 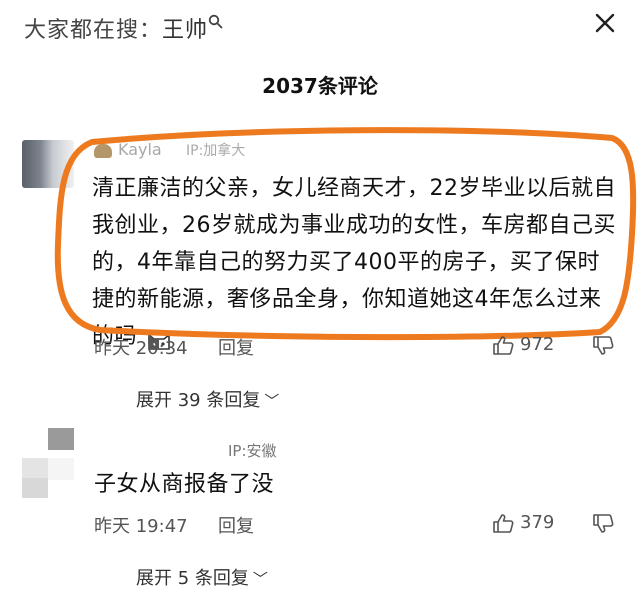 What do you see at coordinates (184, 484) in the screenshot?
I see `comment-text: 子女从商报备了没` at bounding box center [184, 484].